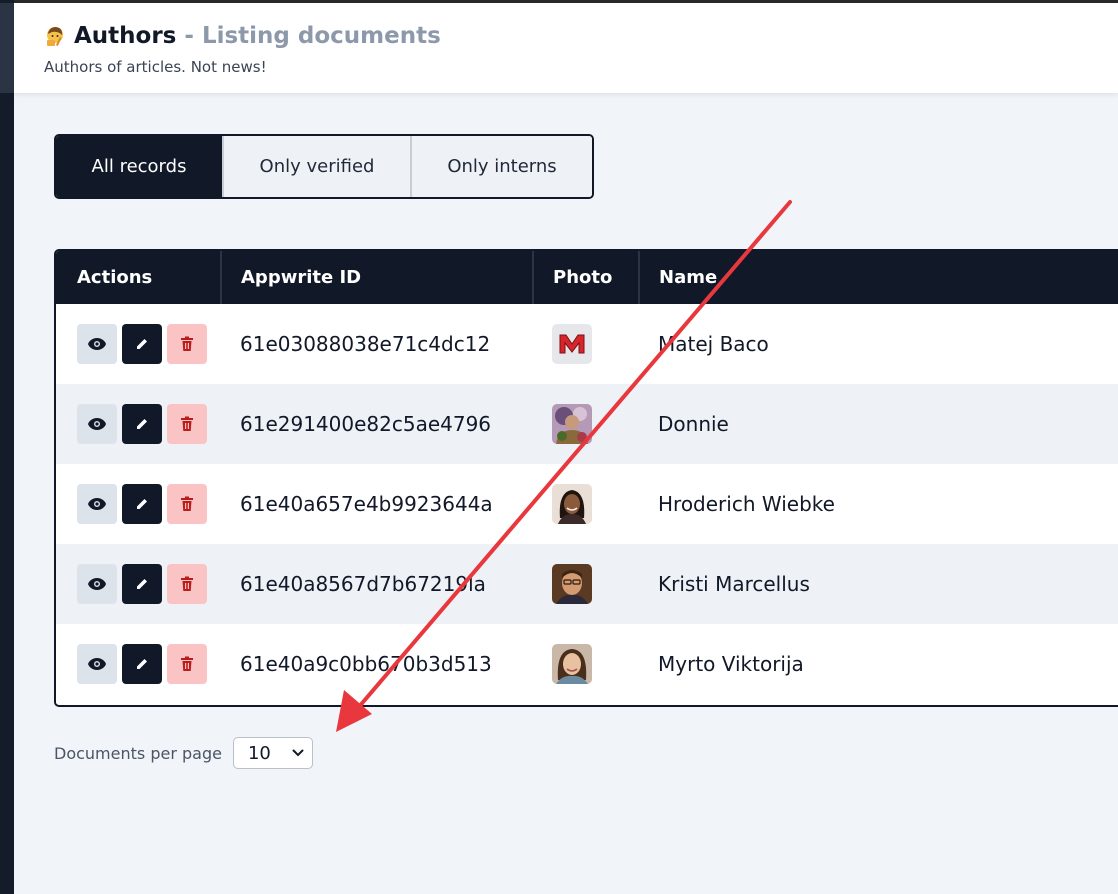  What do you see at coordinates (115, 277) in the screenshot?
I see `column-header-actions: Actions` at bounding box center [115, 277].